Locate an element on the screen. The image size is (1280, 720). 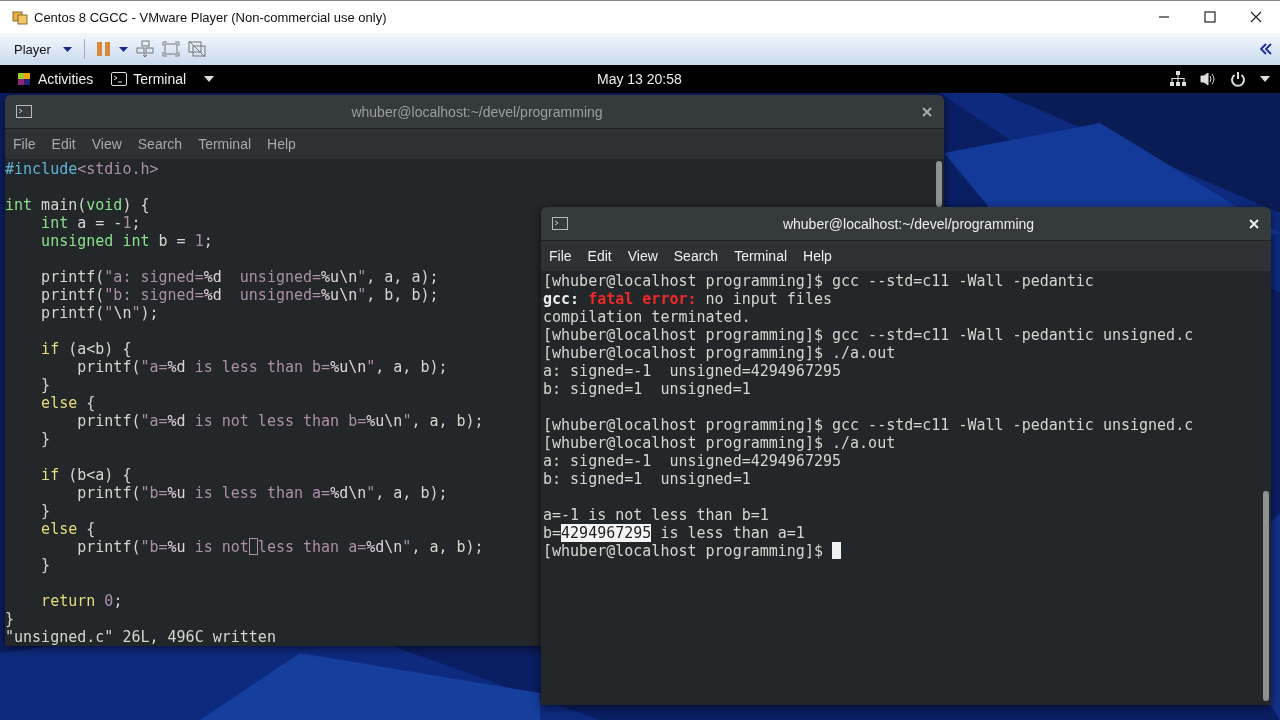
fullscreen-icon is located at coordinates (170, 49).